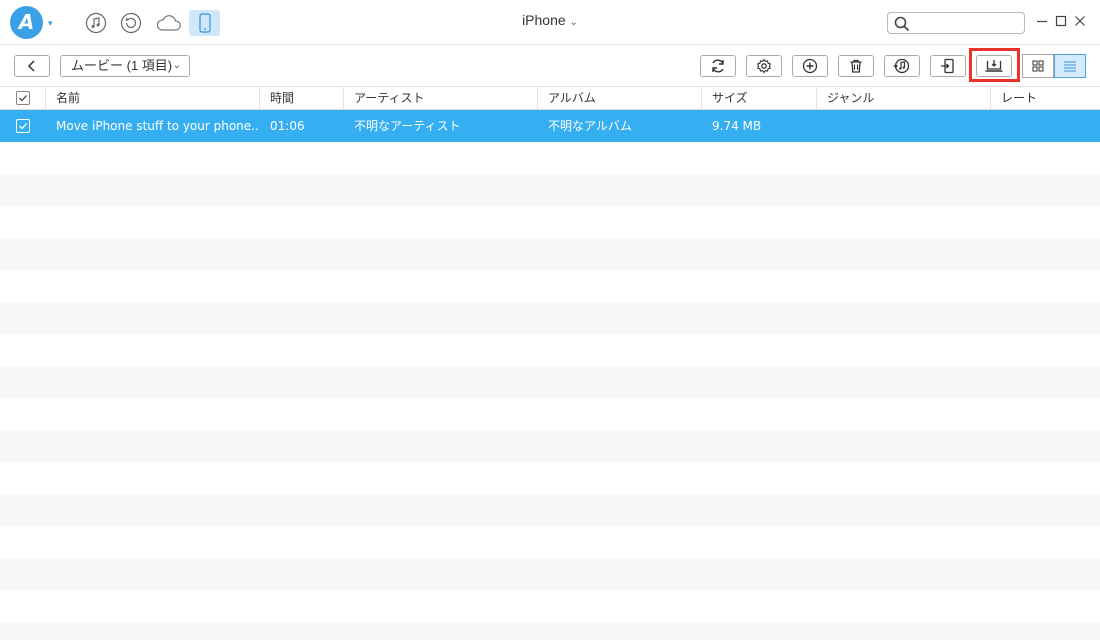 The height and width of the screenshot is (640, 1100). I want to click on music-note-icon, so click(96, 23).